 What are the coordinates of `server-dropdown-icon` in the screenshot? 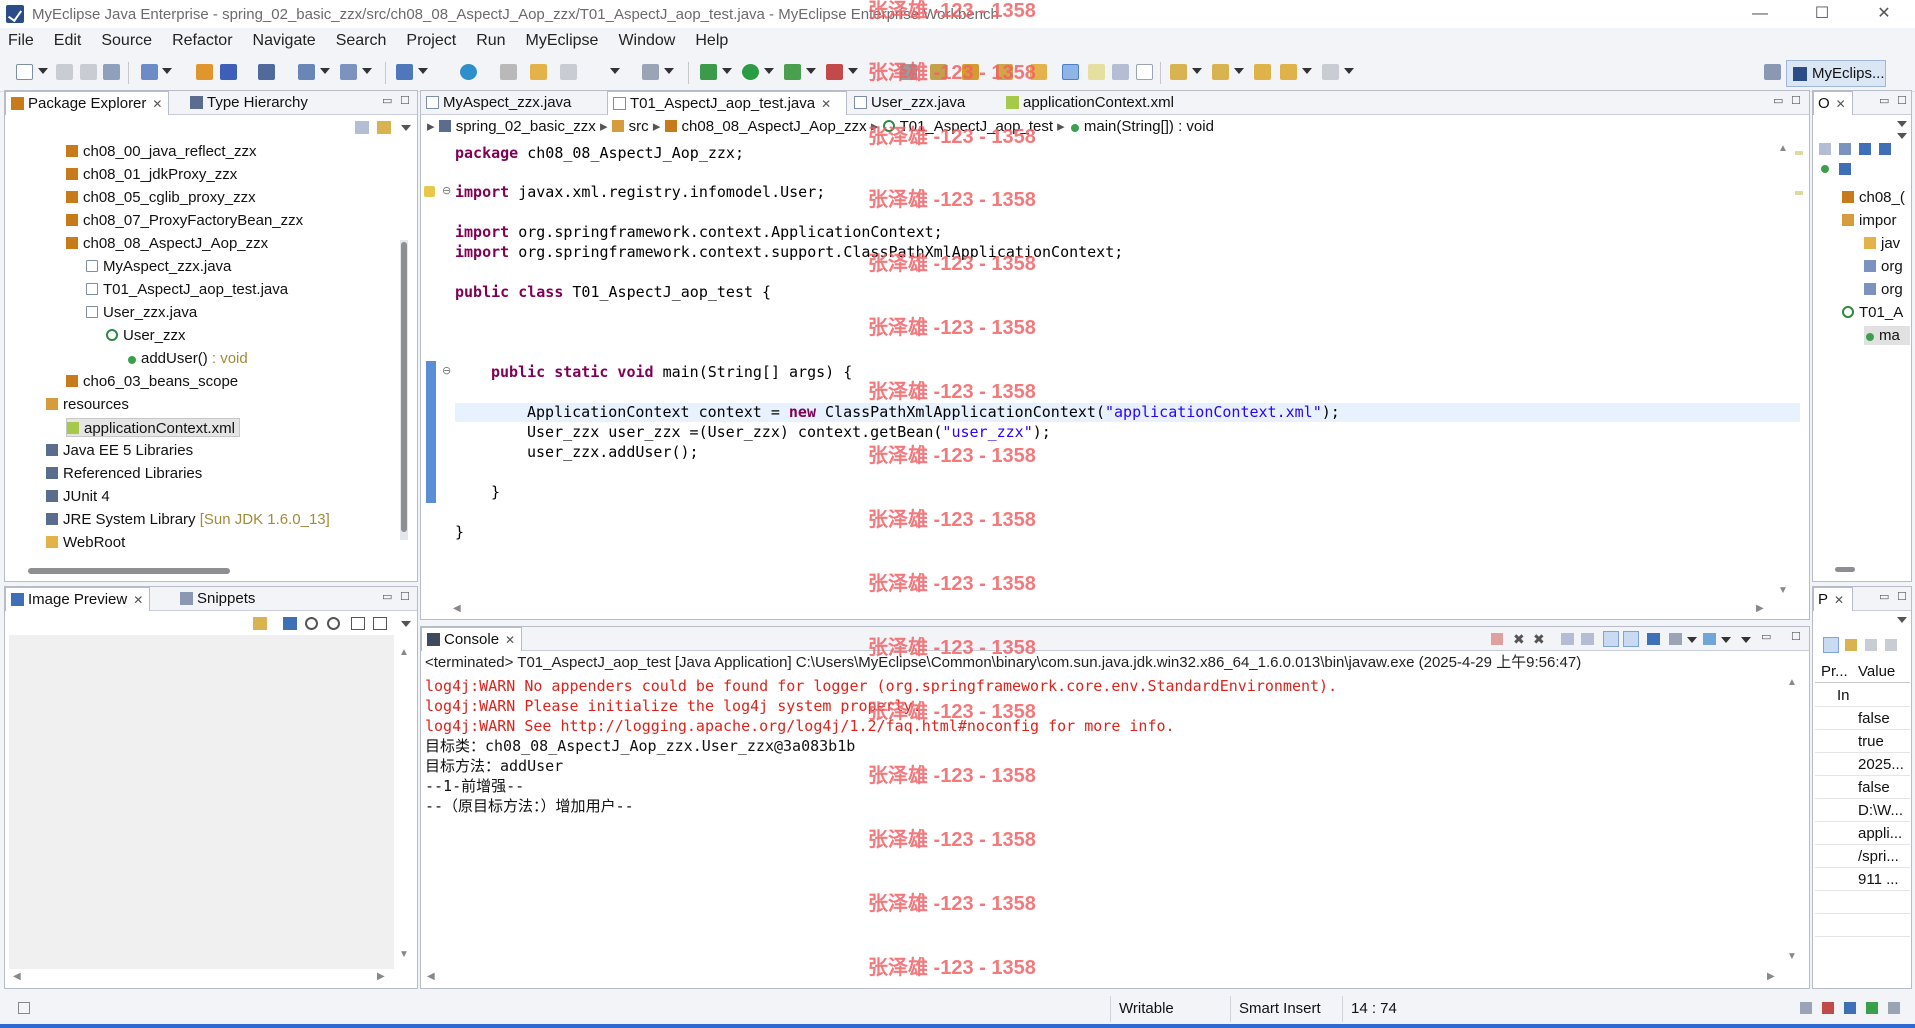 It's located at (325, 71).